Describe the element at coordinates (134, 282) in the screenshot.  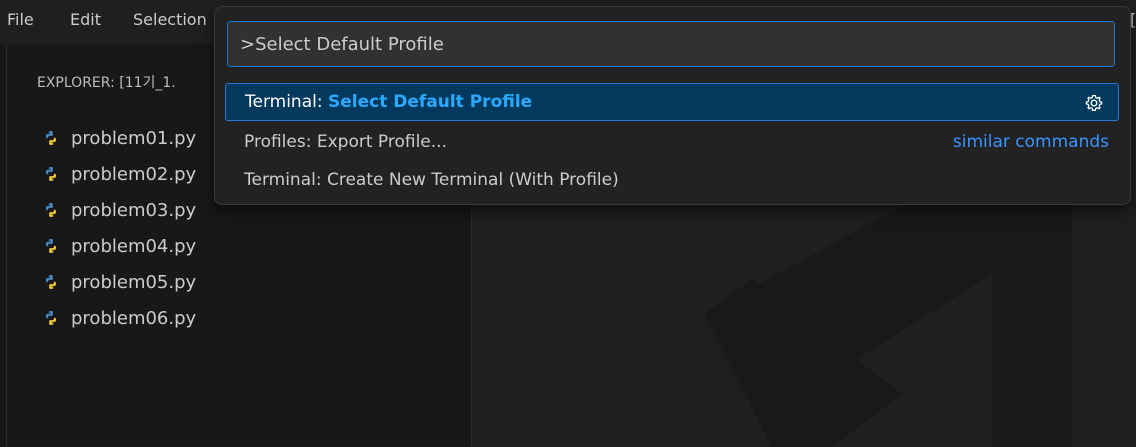
I see `file-name: problem05.py` at that location.